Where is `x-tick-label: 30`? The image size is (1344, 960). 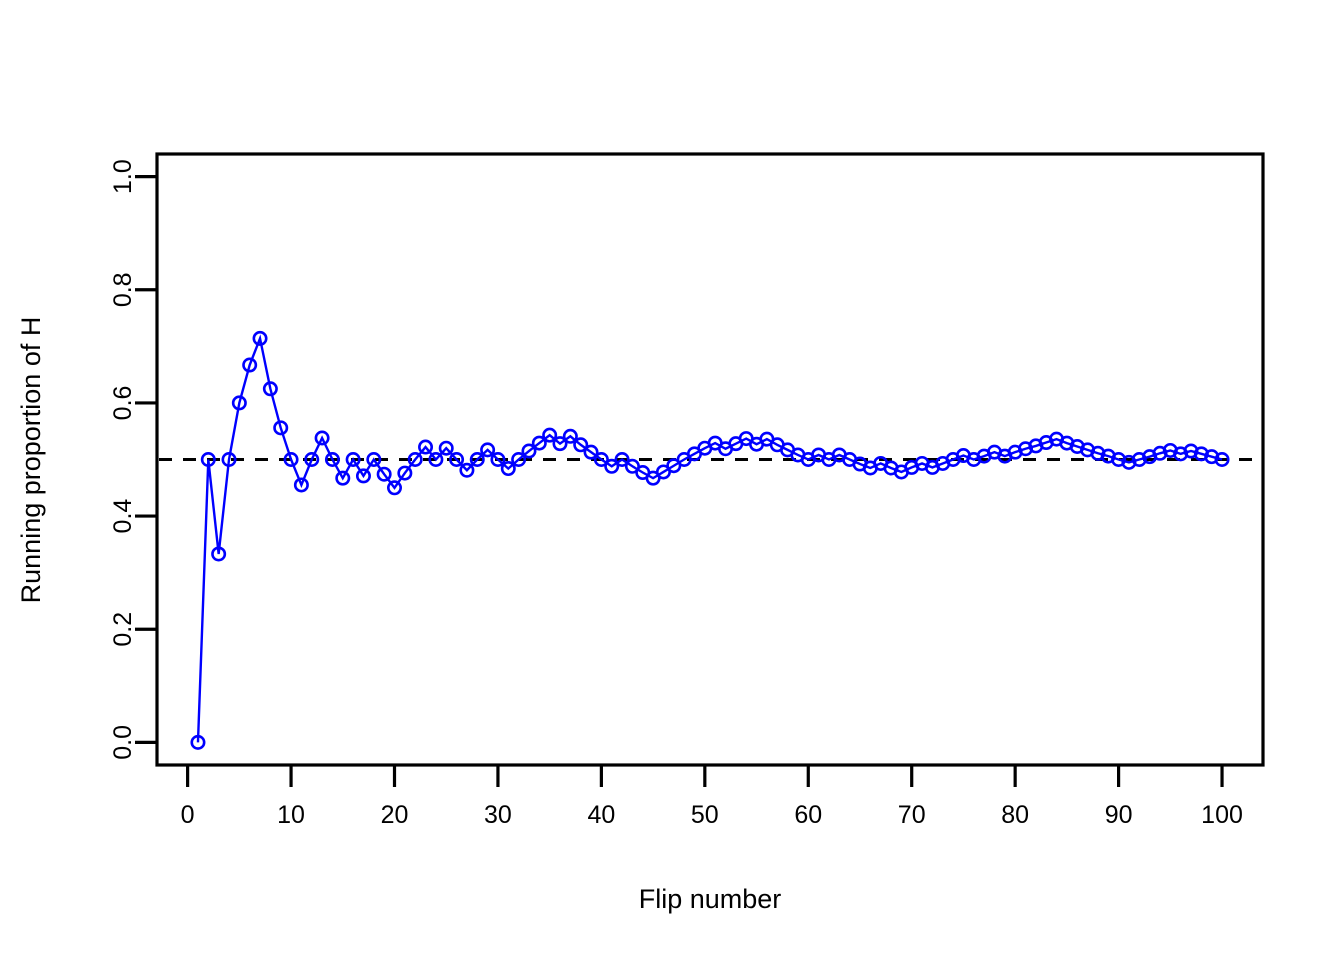
x-tick-label: 30 is located at coordinates (498, 815).